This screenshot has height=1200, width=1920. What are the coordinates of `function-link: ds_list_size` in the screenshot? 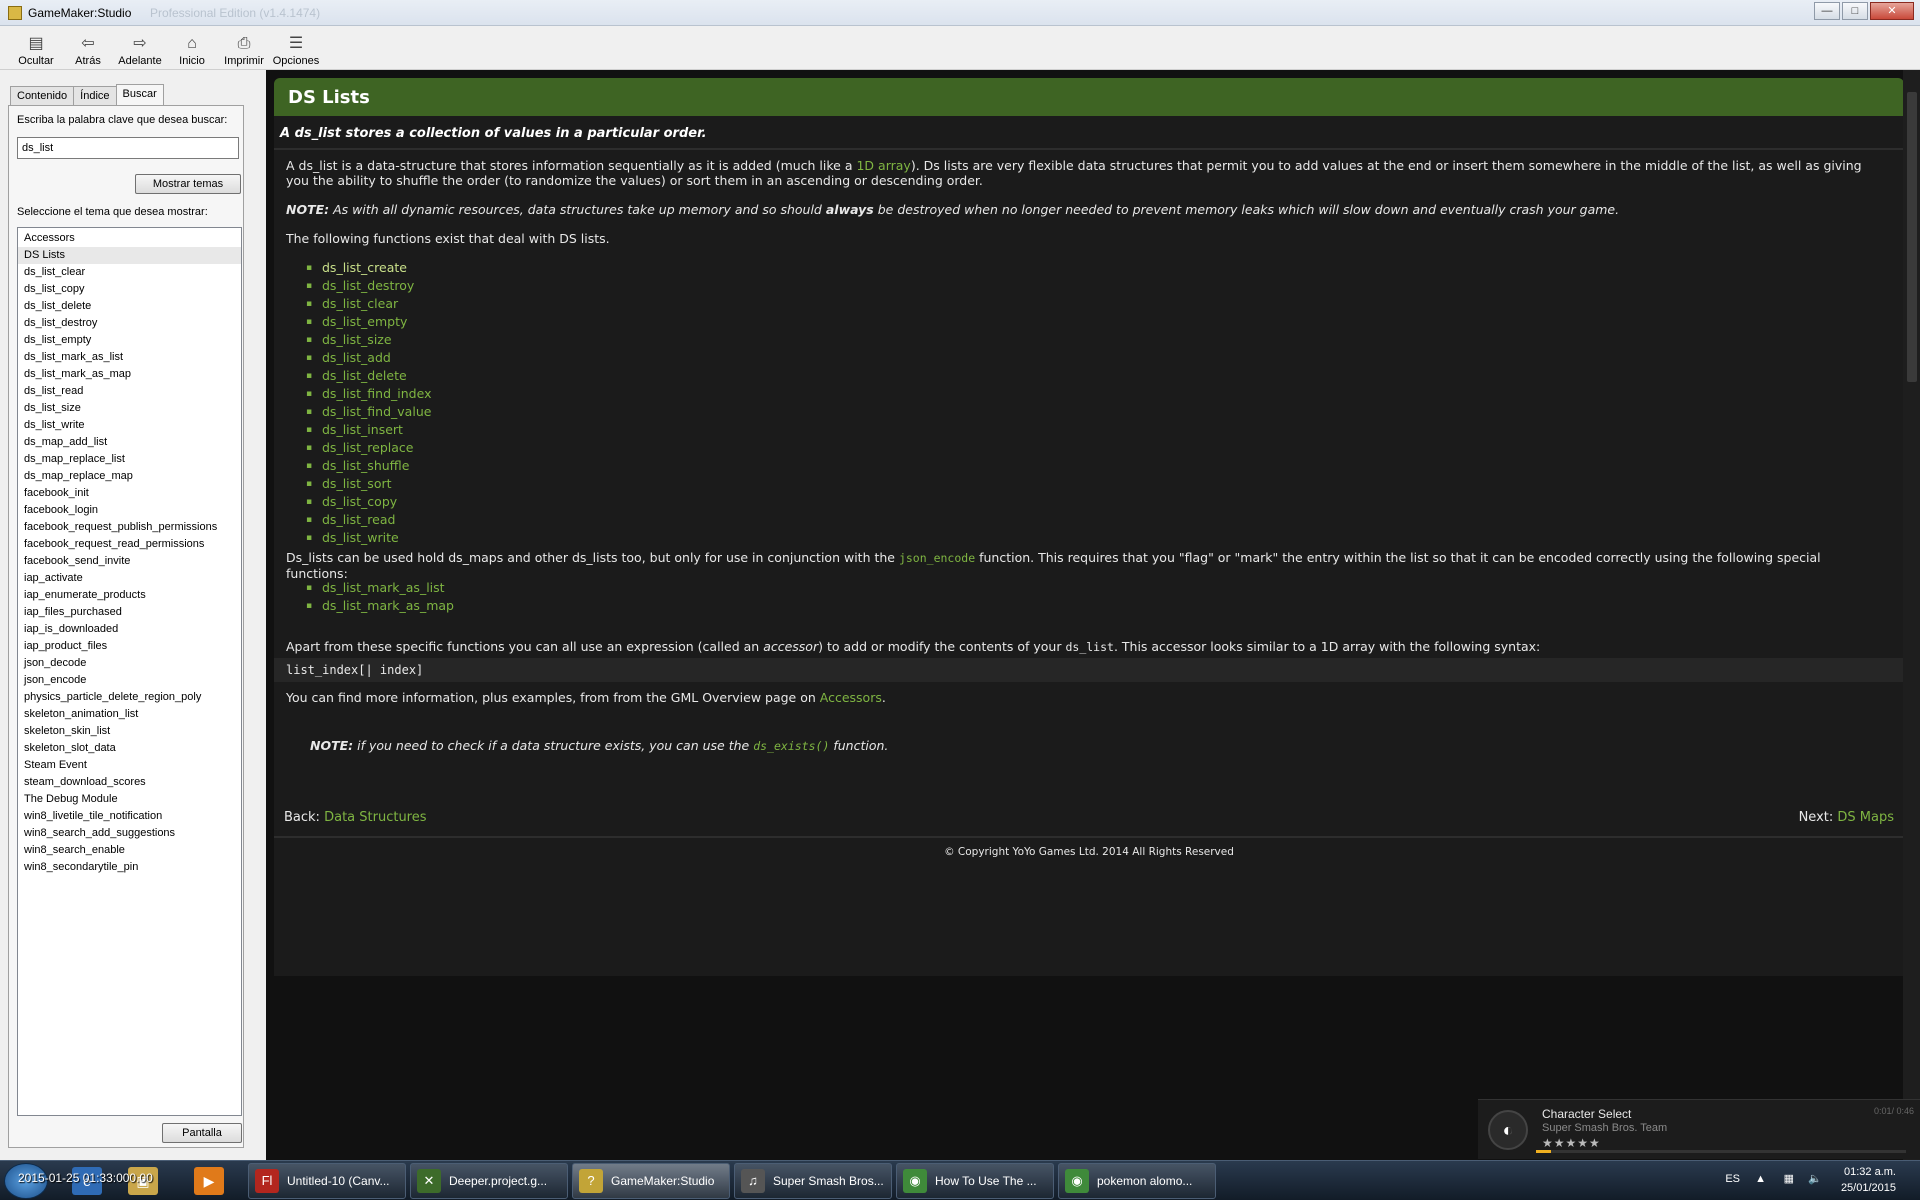 It's located at (368, 340).